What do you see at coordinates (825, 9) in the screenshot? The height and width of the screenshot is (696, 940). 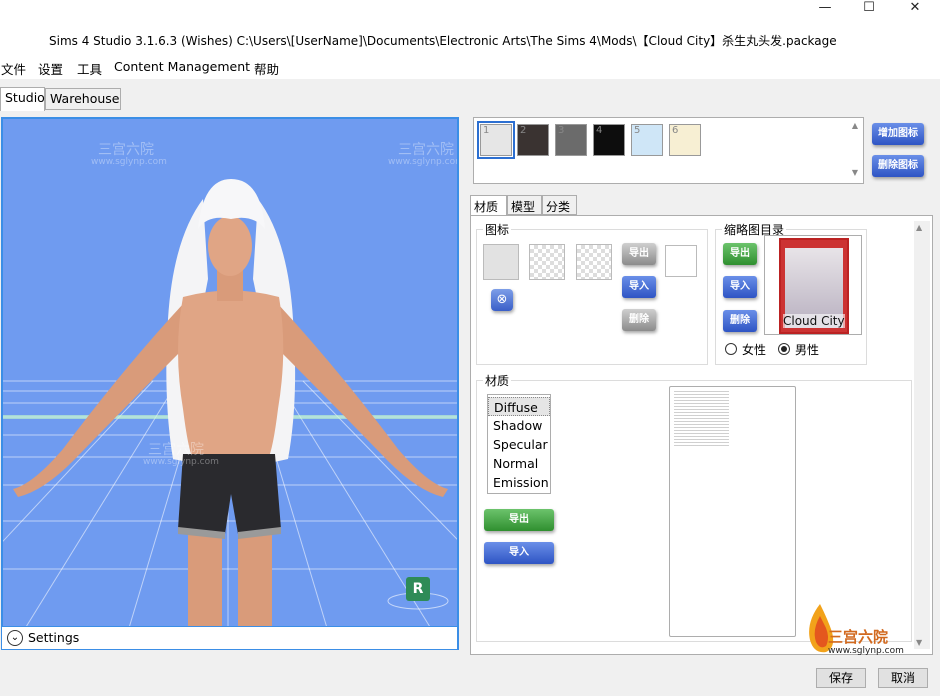 I see `minimize-button: —` at bounding box center [825, 9].